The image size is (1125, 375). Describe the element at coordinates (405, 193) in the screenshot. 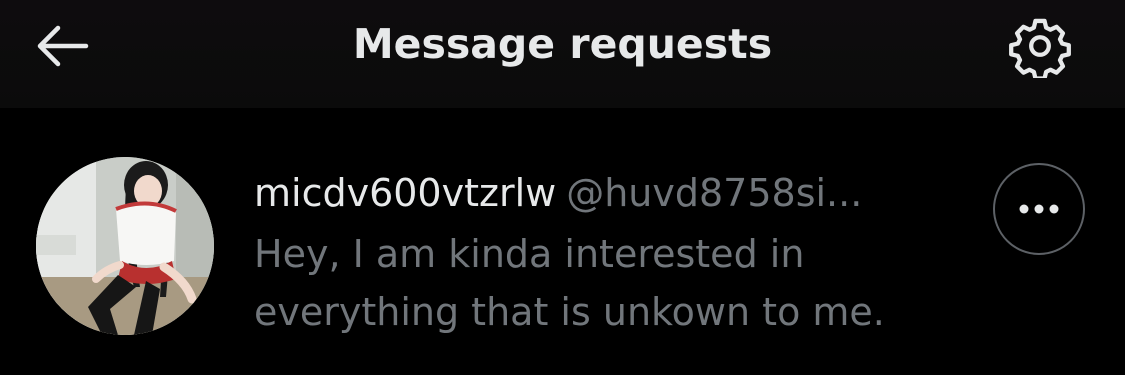

I see `sender-display-name: micdv600vtzrlw` at that location.